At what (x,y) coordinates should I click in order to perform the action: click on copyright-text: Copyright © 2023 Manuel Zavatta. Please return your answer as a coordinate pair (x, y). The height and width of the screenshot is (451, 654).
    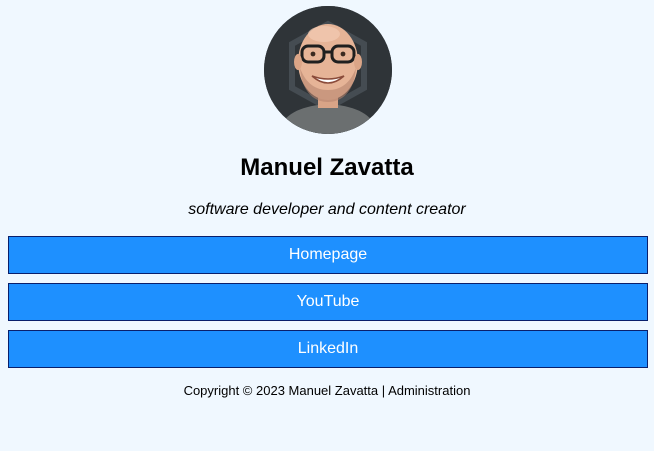
    Looking at the image, I should click on (281, 390).